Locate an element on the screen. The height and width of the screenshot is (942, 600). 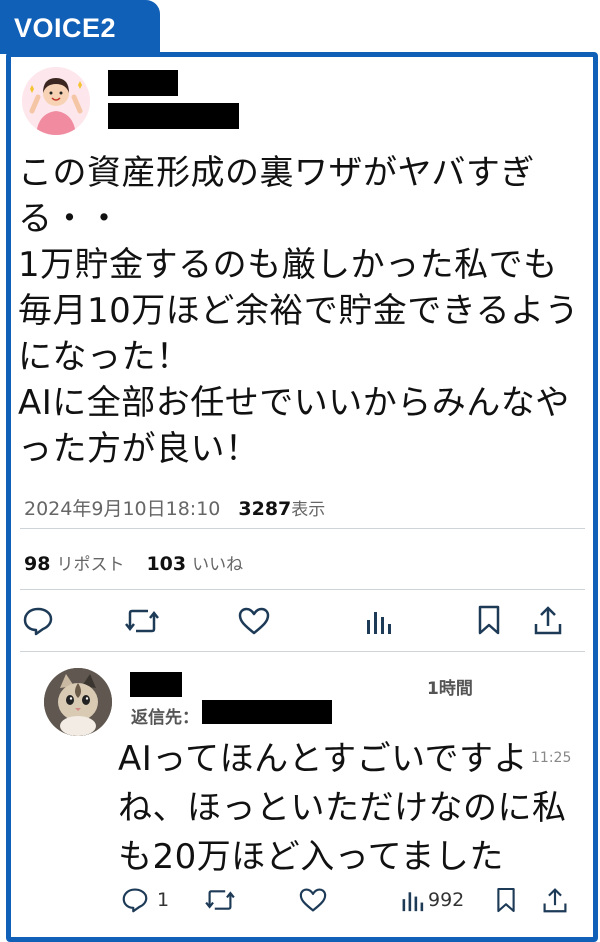
reply-reply-count: 1 is located at coordinates (163, 900).